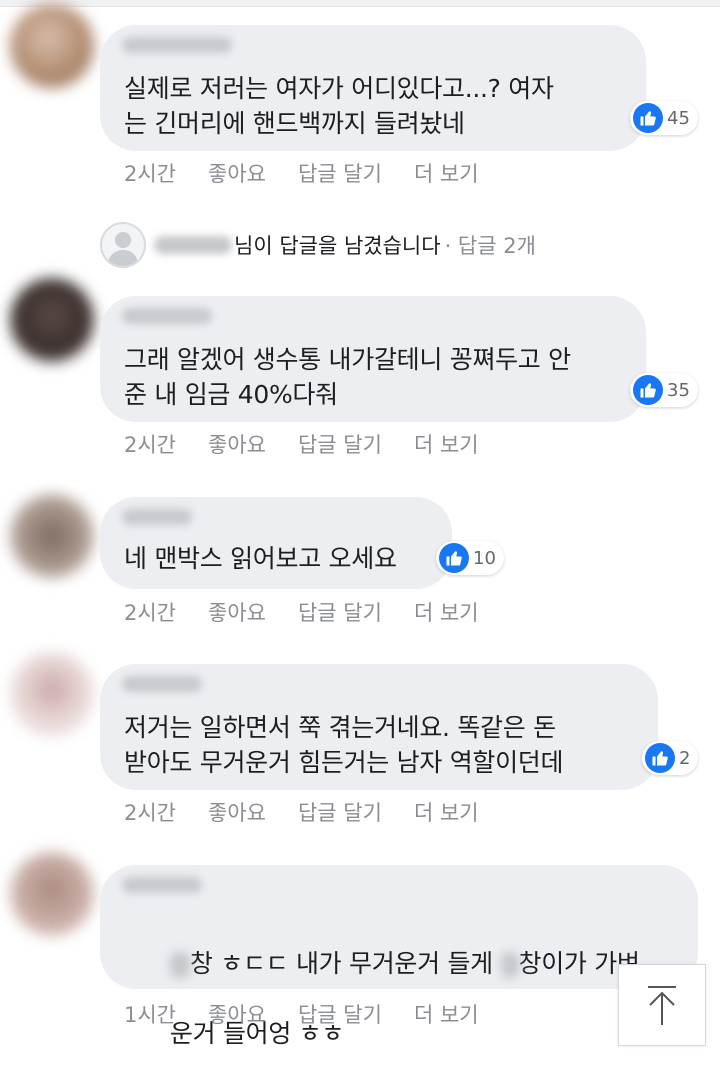 The image size is (720, 1086). What do you see at coordinates (150, 1014) in the screenshot?
I see `timestamp: 1시간` at bounding box center [150, 1014].